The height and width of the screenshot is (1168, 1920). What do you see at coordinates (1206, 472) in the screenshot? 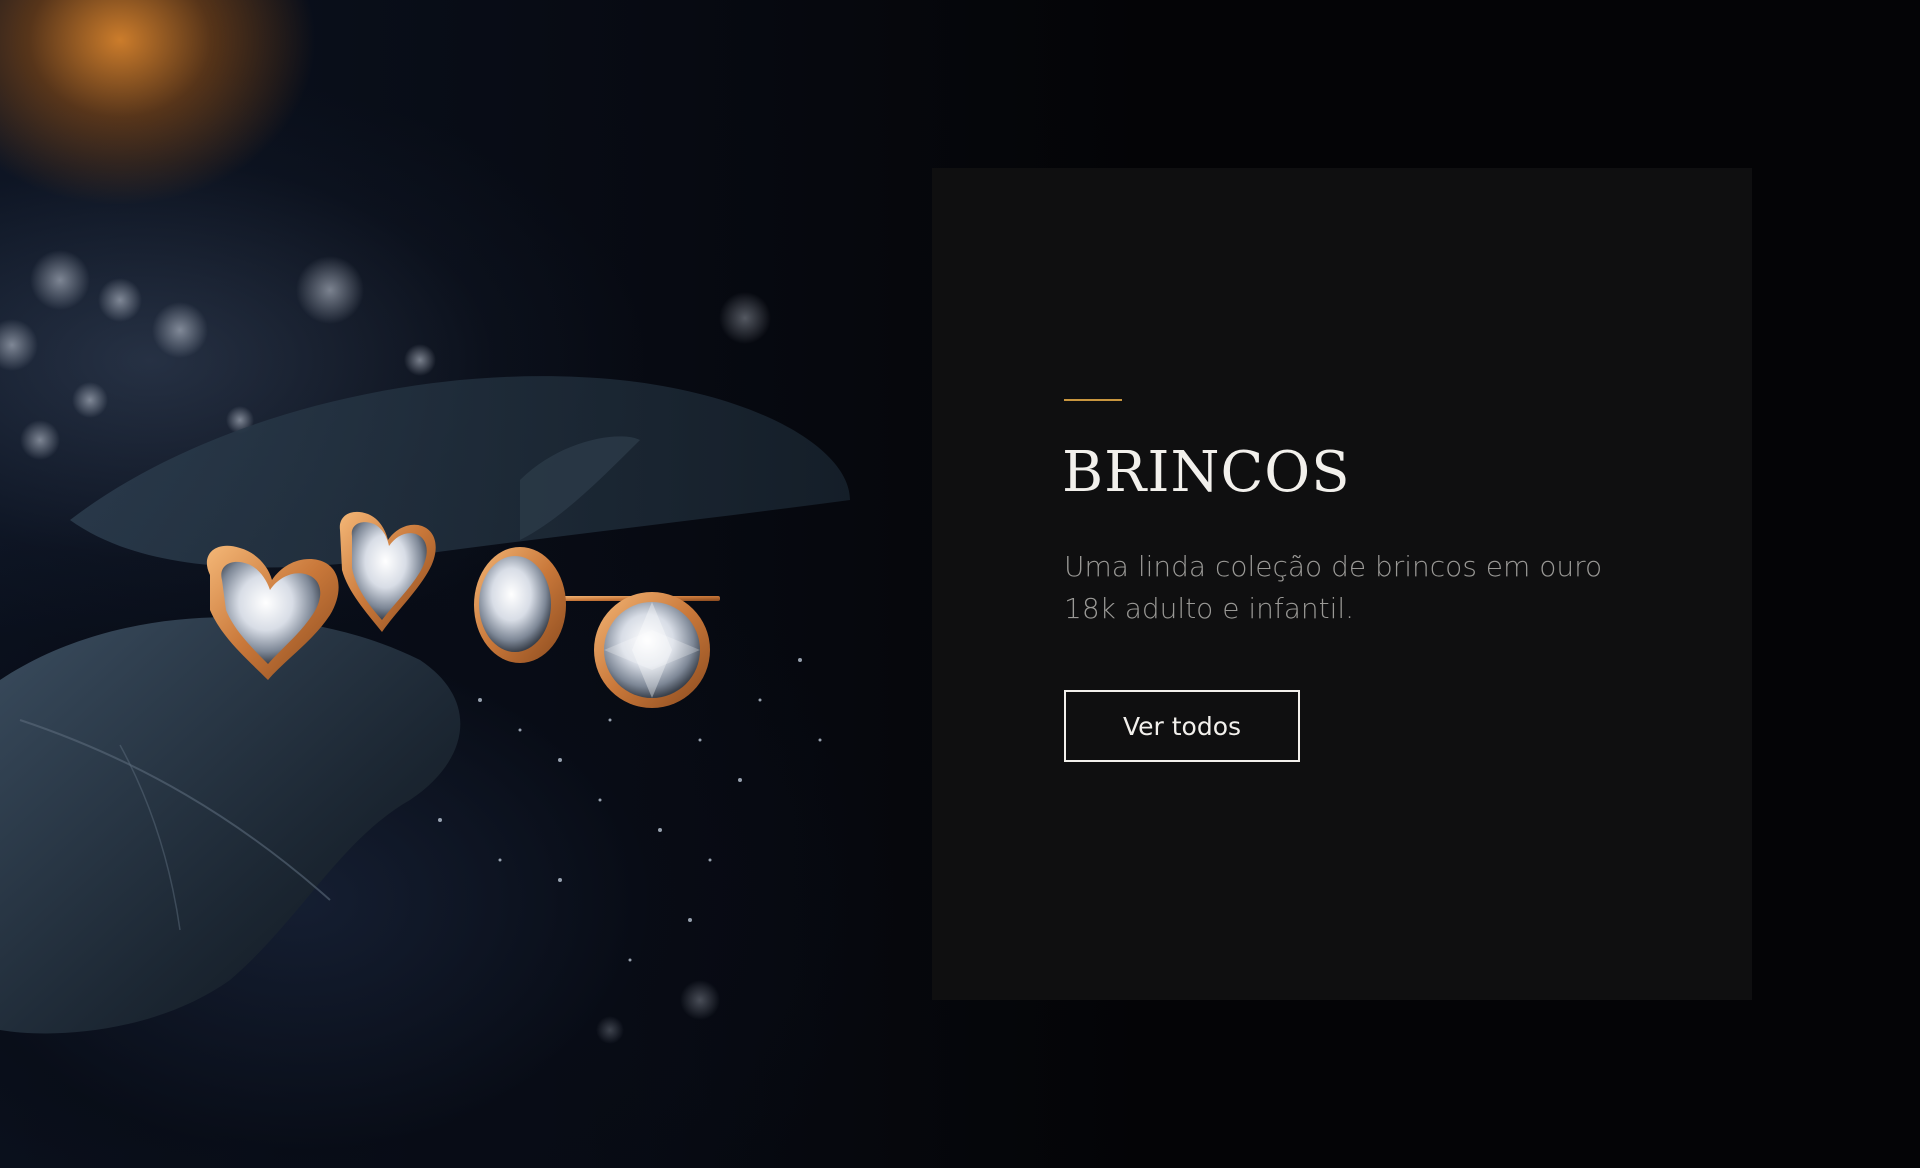
I see `category-title: BRINCOS` at bounding box center [1206, 472].